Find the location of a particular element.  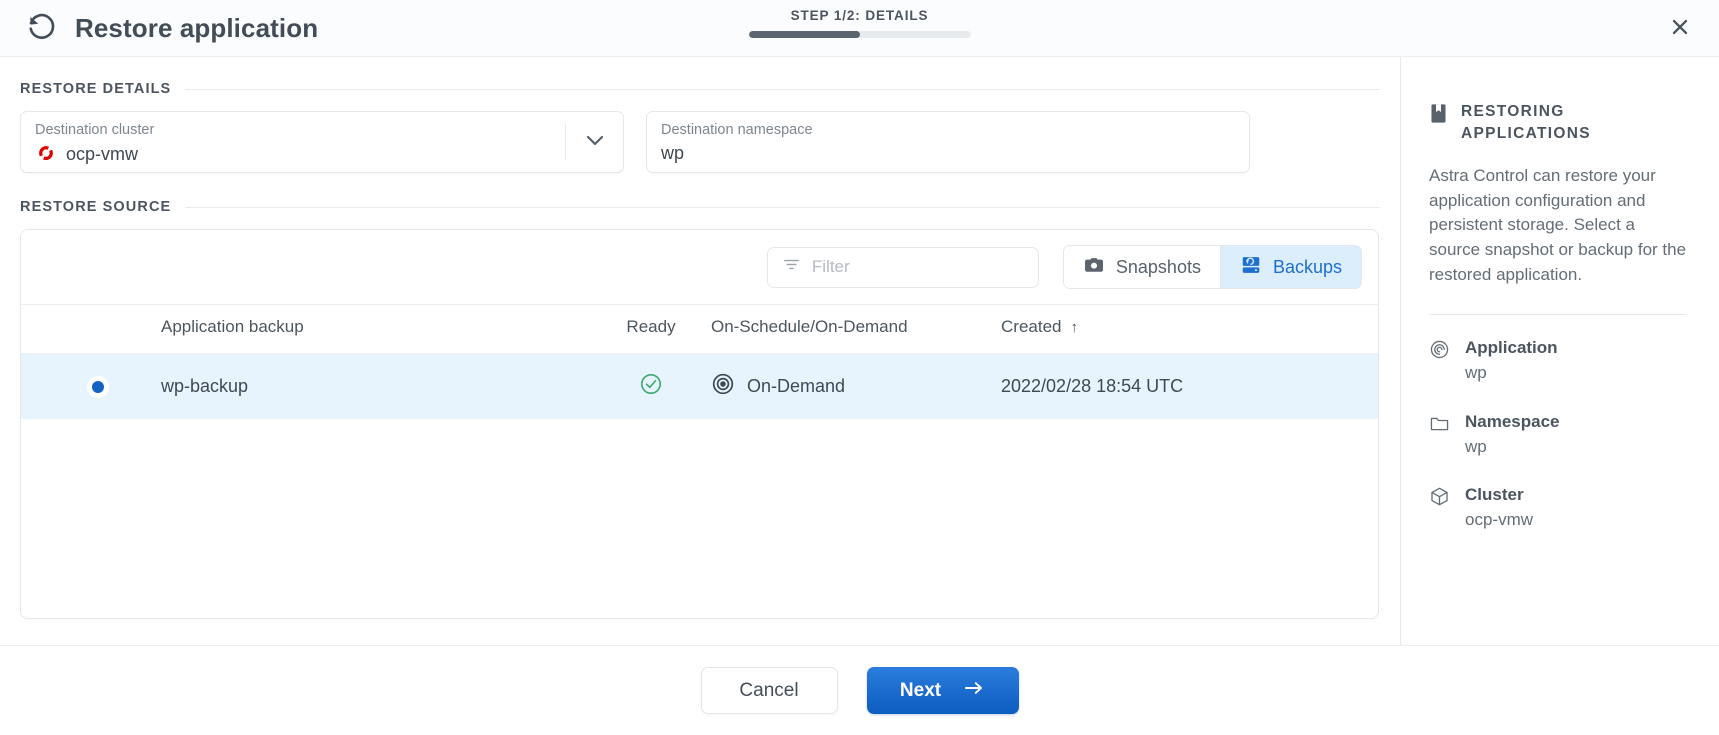

book-bookmark-icon is located at coordinates (1438, 116).